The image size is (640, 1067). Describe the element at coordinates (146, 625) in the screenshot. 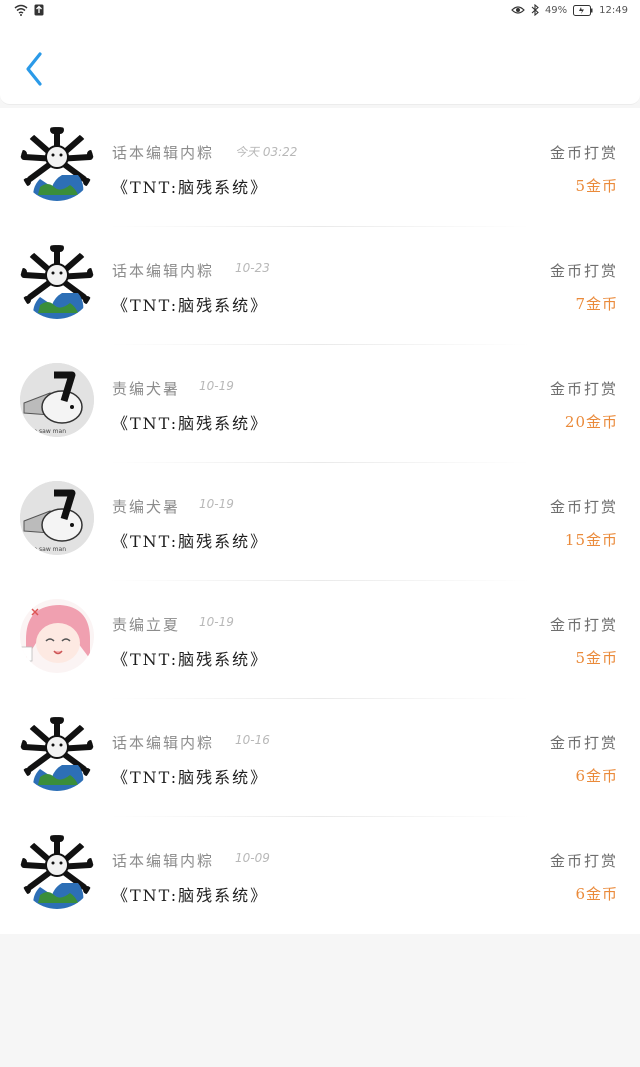

I see `sender-name: 责编立夏` at that location.